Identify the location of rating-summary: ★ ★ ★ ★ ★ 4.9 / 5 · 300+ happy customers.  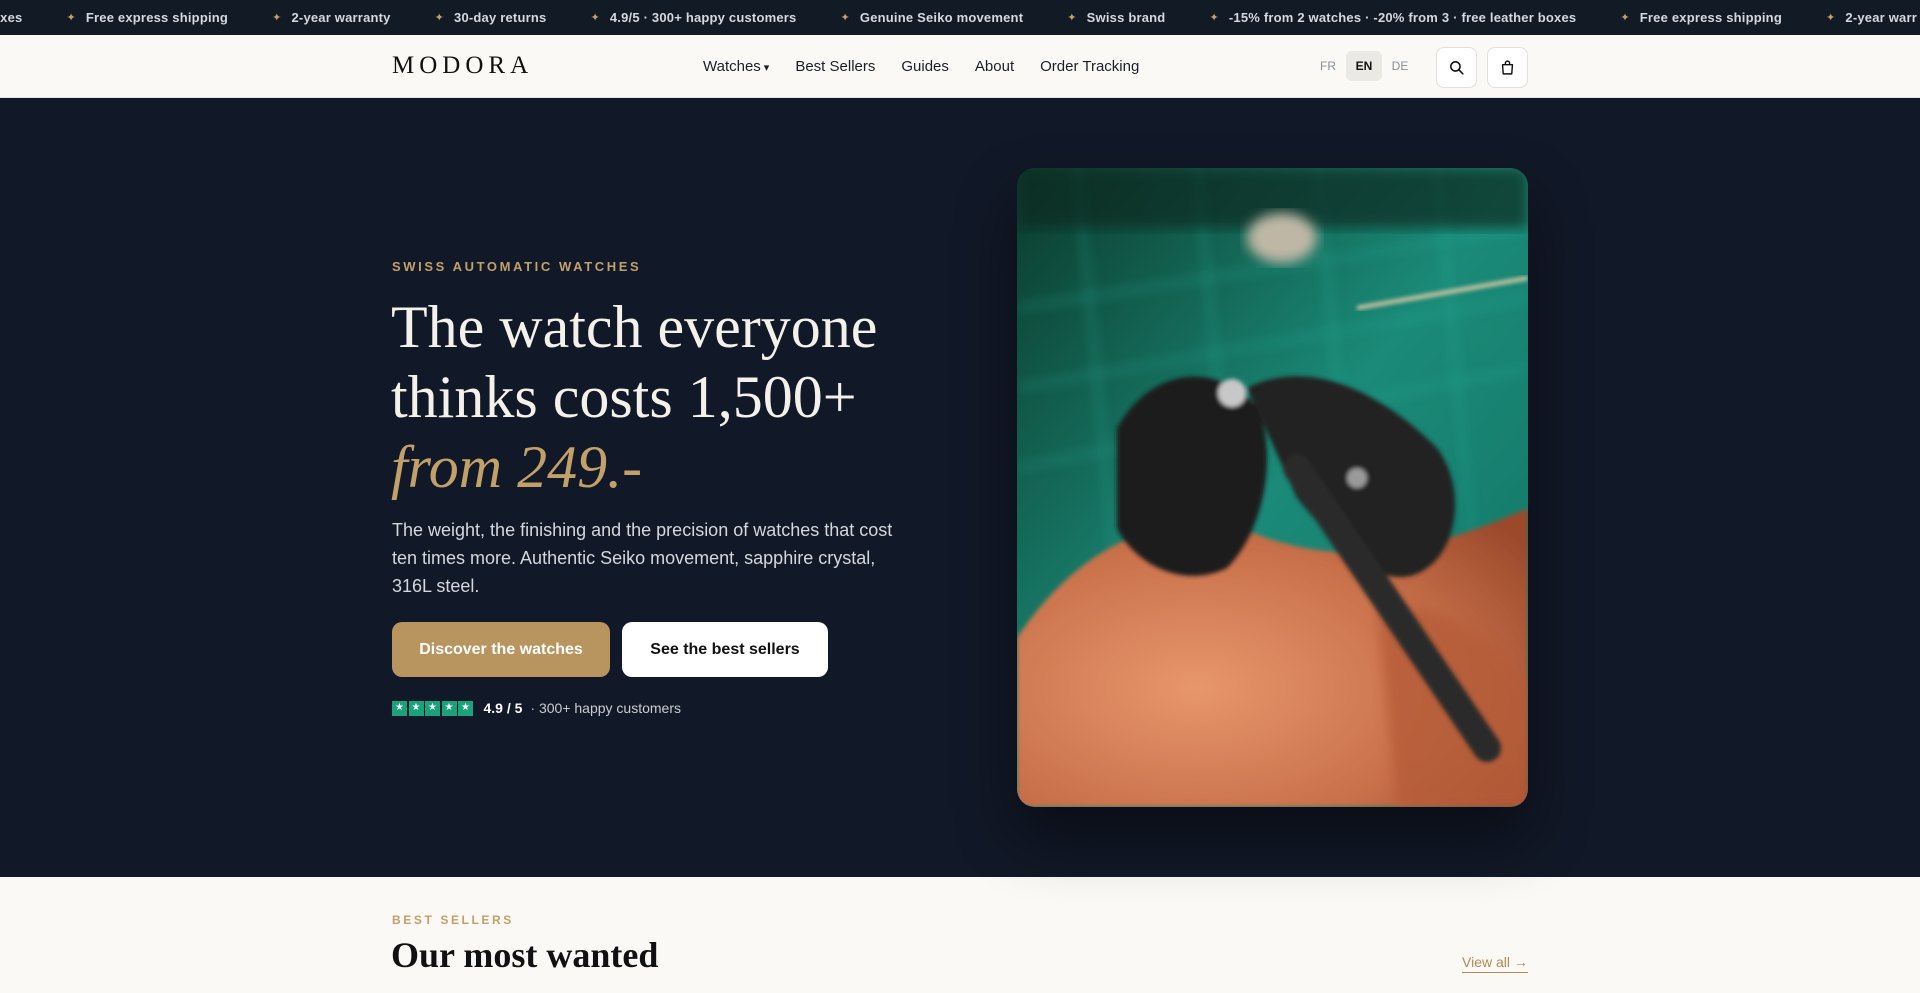
(536, 708).